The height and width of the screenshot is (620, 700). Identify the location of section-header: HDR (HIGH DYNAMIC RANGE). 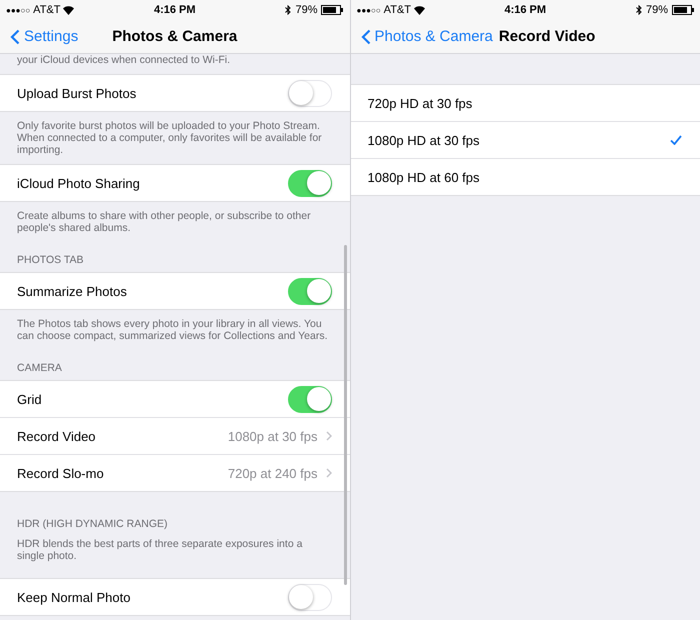
(92, 524).